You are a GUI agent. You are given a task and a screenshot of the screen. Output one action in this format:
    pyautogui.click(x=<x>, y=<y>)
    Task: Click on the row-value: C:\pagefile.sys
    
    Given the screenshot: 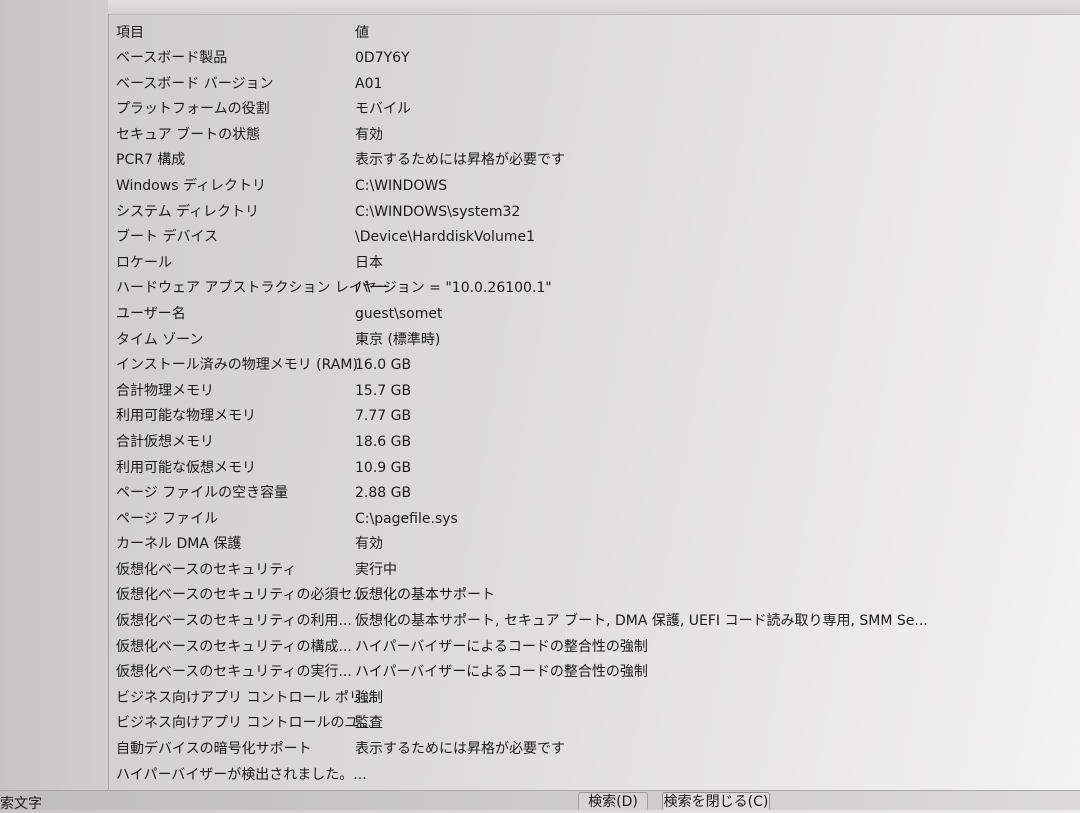 What is the action you would take?
    pyautogui.click(x=406, y=518)
    